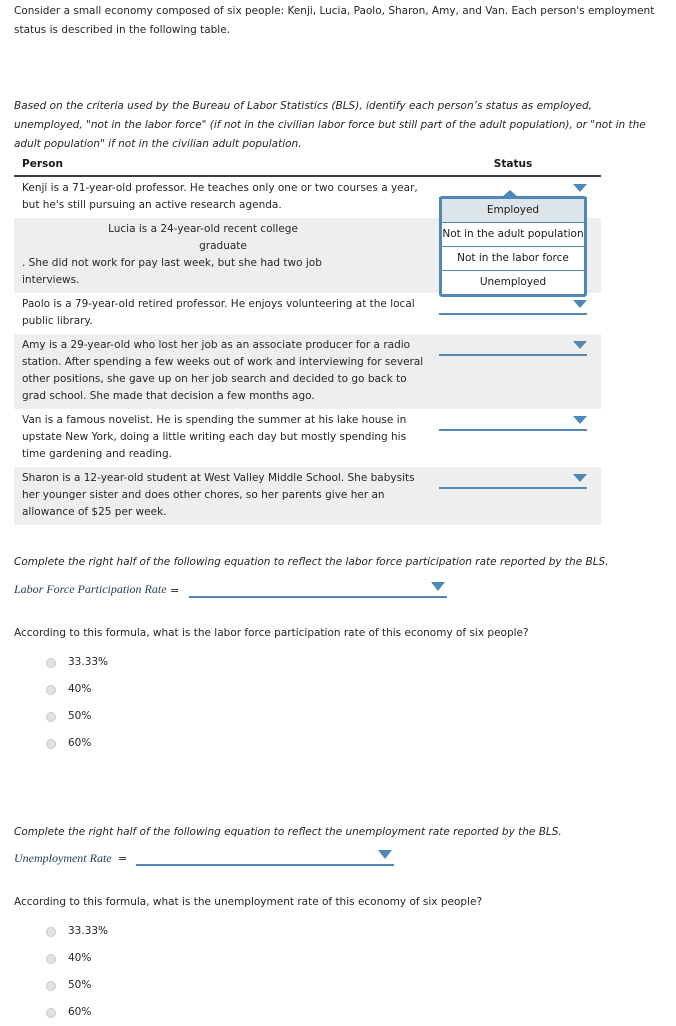 The height and width of the screenshot is (1026, 676). Describe the element at coordinates (318, 590) in the screenshot. I see `lfpr-answer-dropdown` at that location.